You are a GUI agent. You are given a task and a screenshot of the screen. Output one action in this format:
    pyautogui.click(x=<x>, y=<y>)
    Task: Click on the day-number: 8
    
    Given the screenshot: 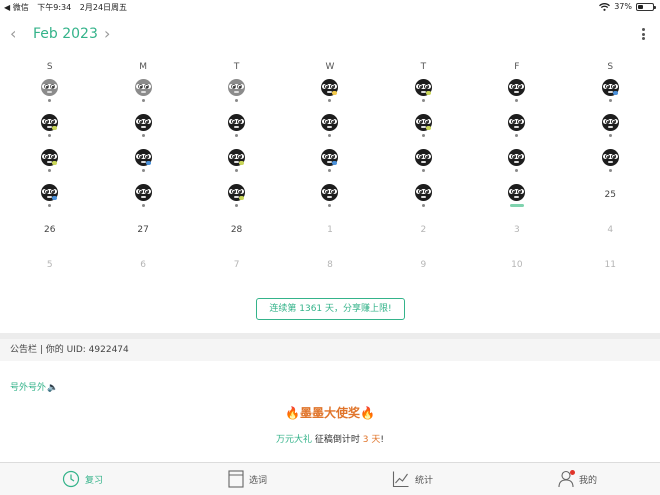 What is the action you would take?
    pyautogui.click(x=330, y=265)
    